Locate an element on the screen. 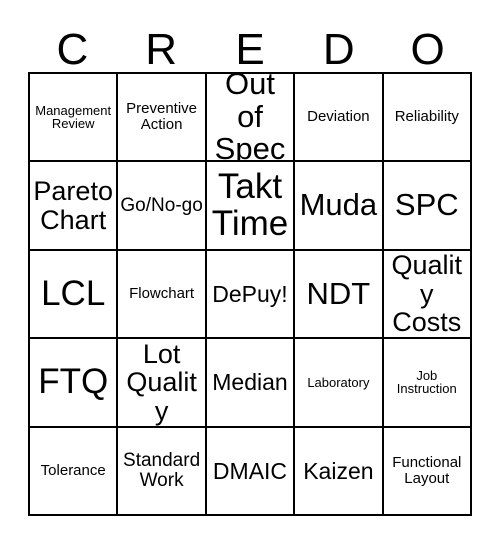 This screenshot has height=544, width=500. bingo-cell-label: Out of Spec is located at coordinates (250, 118).